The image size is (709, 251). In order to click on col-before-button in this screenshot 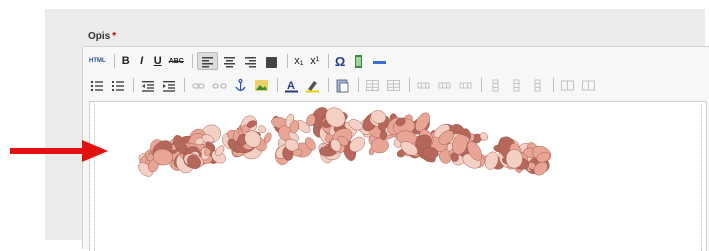, I will do `click(495, 85)`.